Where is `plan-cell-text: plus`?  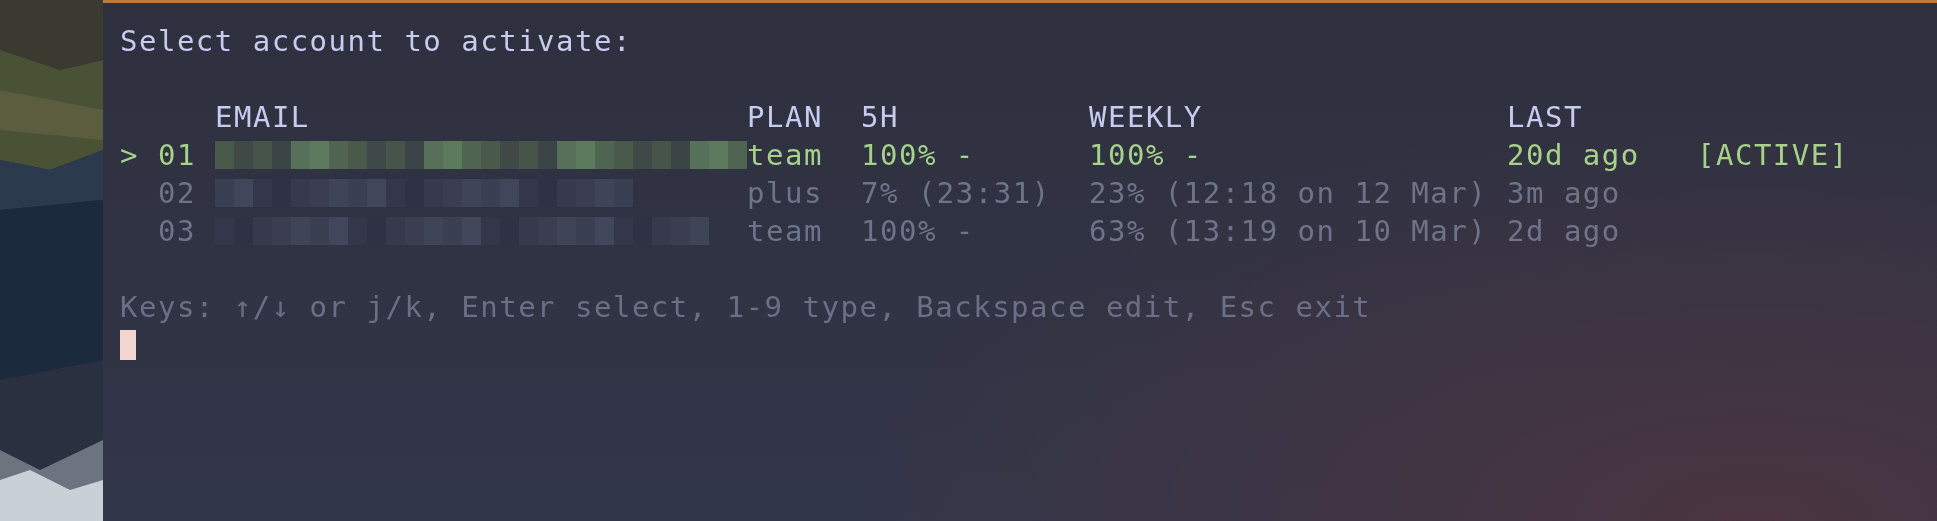
plan-cell-text: plus is located at coordinates (785, 193).